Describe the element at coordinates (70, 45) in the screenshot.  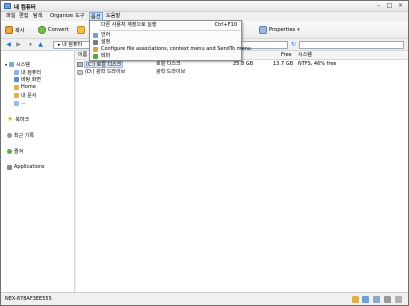
I see `address-path: ▸ 내 컴퓨터` at that location.